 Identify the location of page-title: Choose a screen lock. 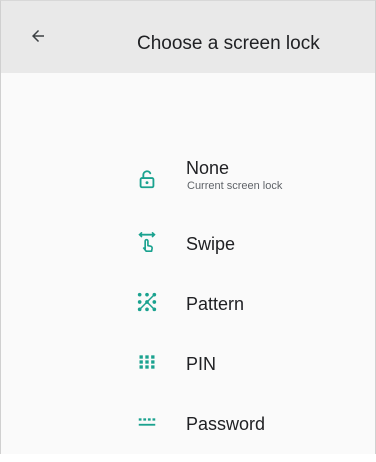
(228, 43).